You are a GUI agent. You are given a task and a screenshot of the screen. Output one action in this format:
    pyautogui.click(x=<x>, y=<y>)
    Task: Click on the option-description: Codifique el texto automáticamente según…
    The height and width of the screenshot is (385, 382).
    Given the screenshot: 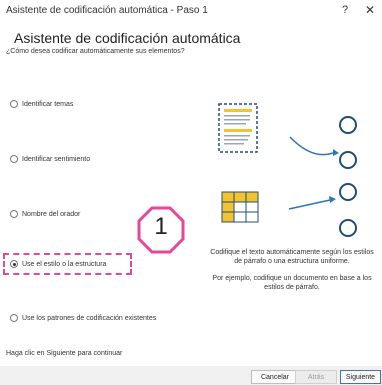 What is the action you would take?
    pyautogui.click(x=292, y=257)
    